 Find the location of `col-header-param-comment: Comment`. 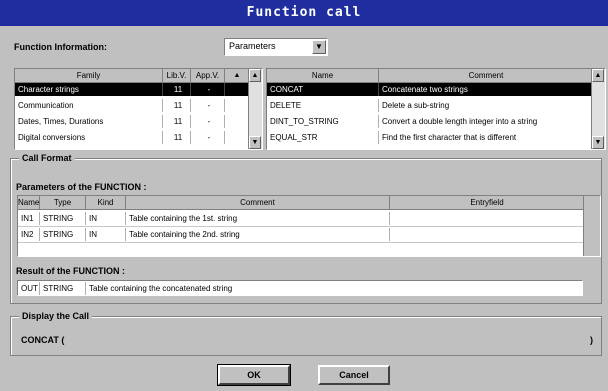

col-header-param-comment: Comment is located at coordinates (258, 203).